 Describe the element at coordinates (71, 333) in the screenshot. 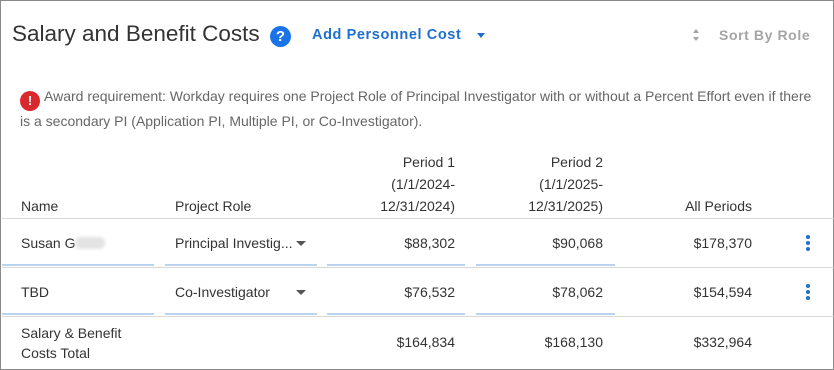

I see `total-label-line-1: Salary & Benefit` at that location.